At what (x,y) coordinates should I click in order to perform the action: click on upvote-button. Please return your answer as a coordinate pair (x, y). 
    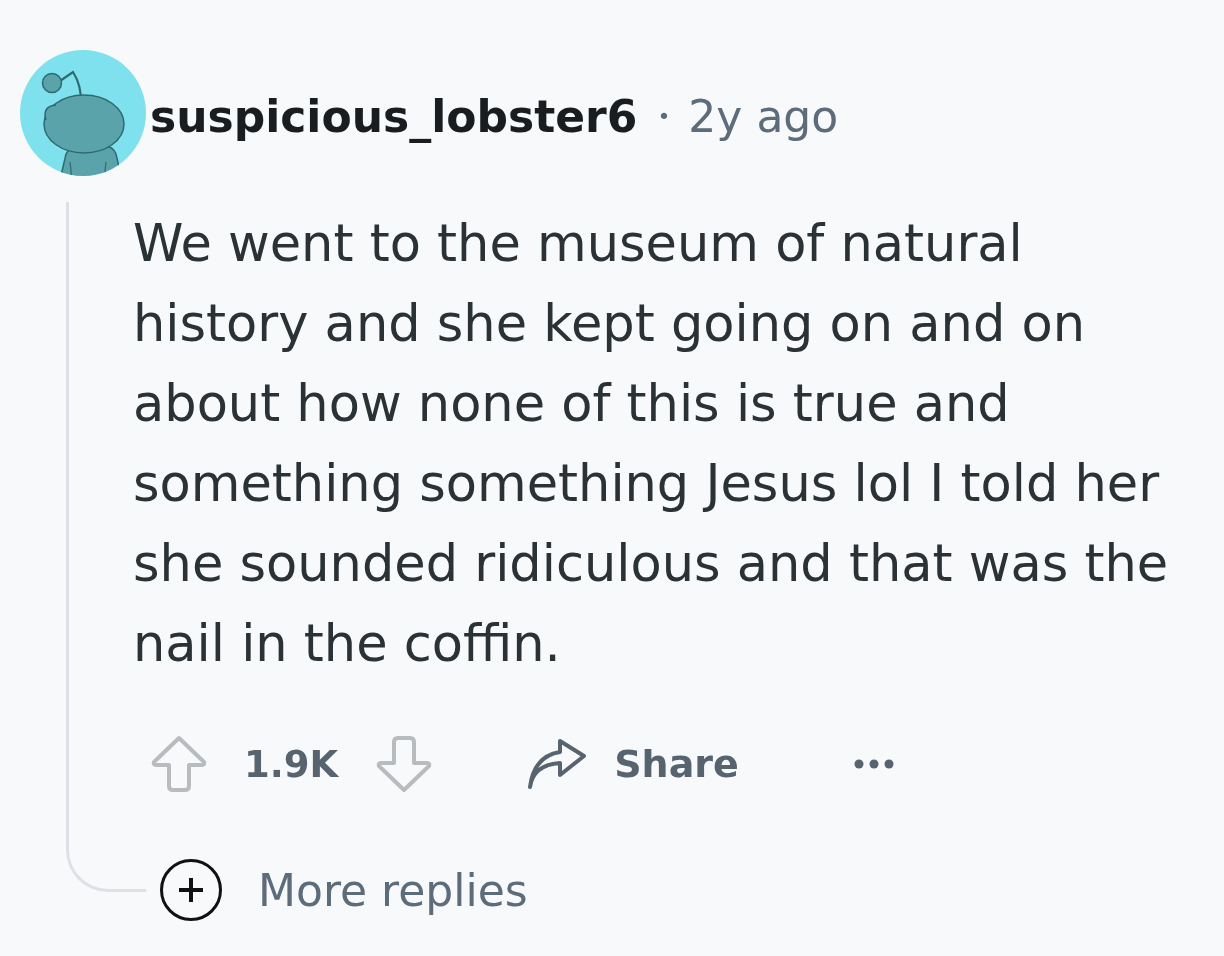
    Looking at the image, I should click on (179, 764).